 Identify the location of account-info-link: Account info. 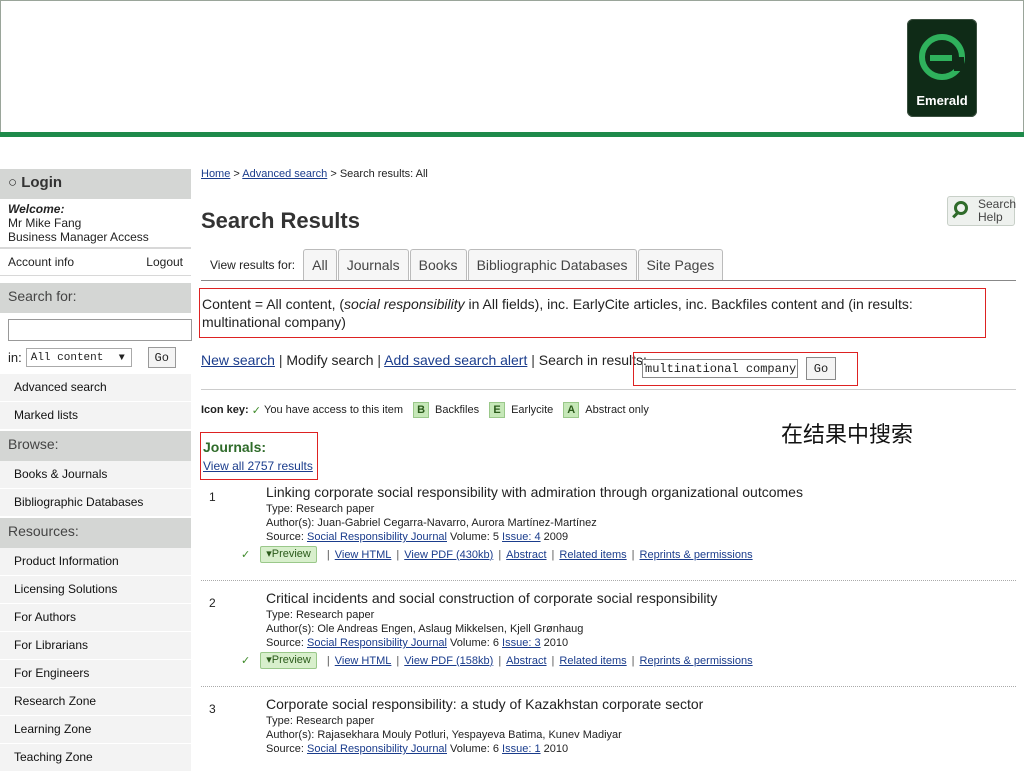
(41, 262).